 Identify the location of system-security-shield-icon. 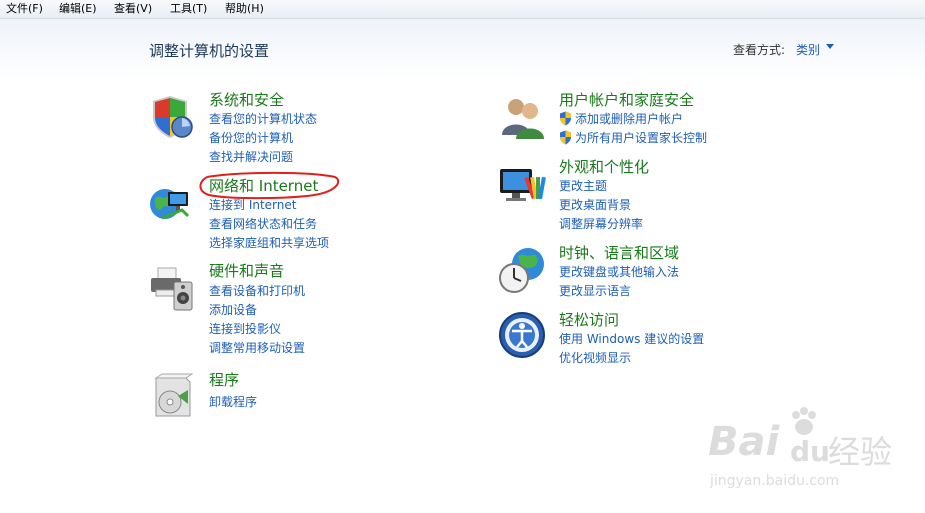
(172, 117).